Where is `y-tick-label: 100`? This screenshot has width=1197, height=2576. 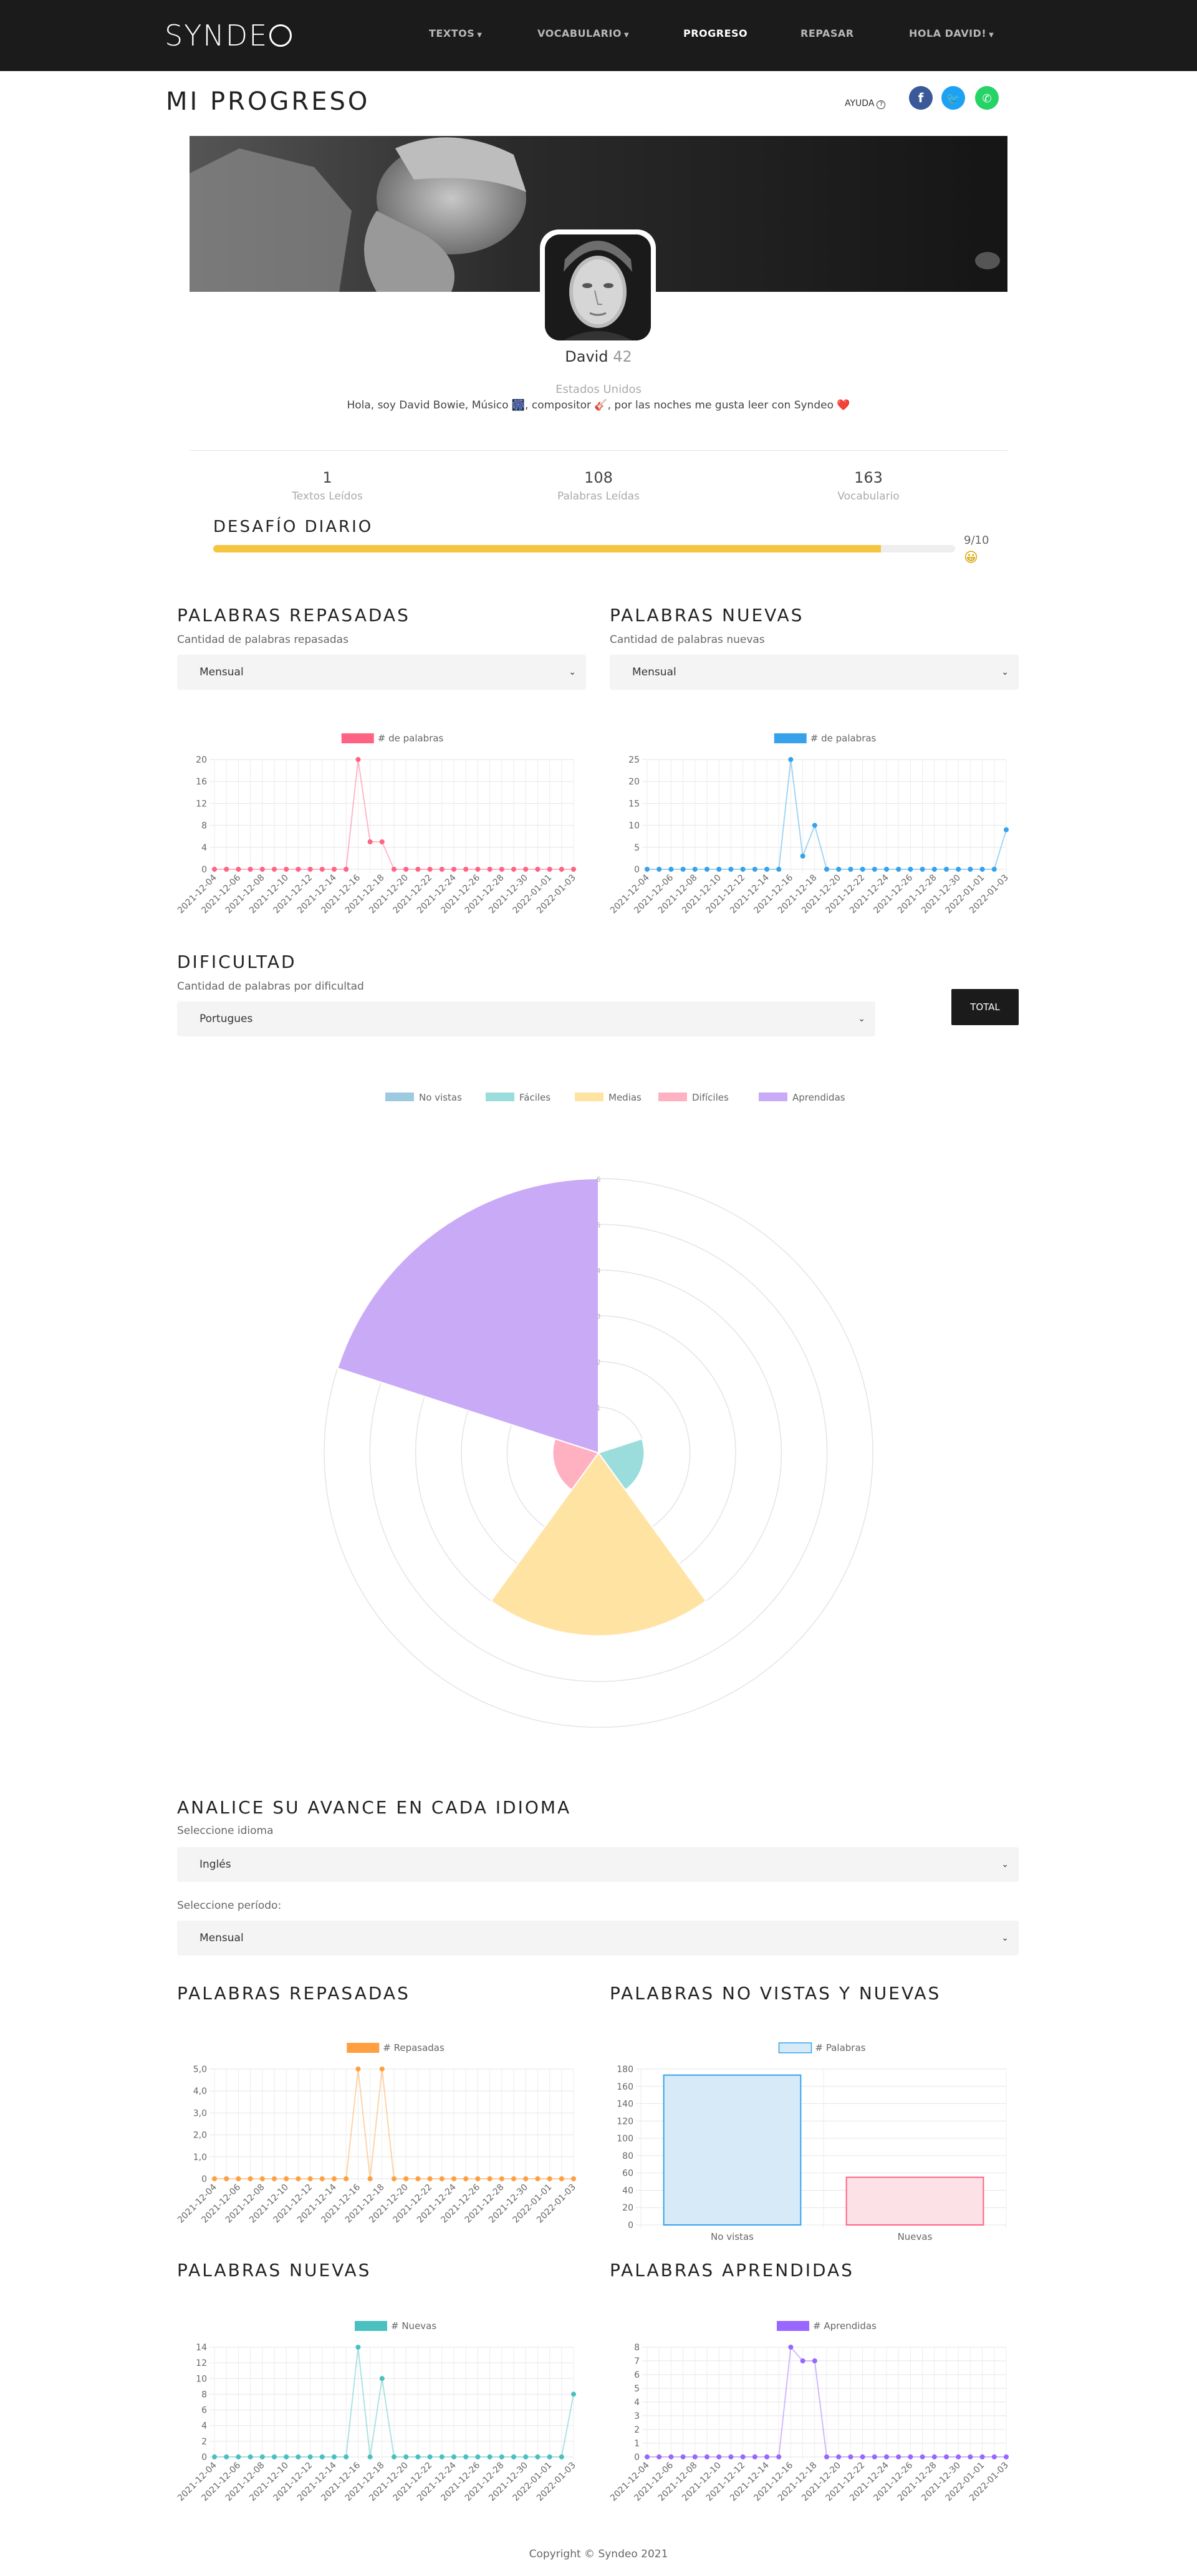
y-tick-label: 100 is located at coordinates (625, 2139).